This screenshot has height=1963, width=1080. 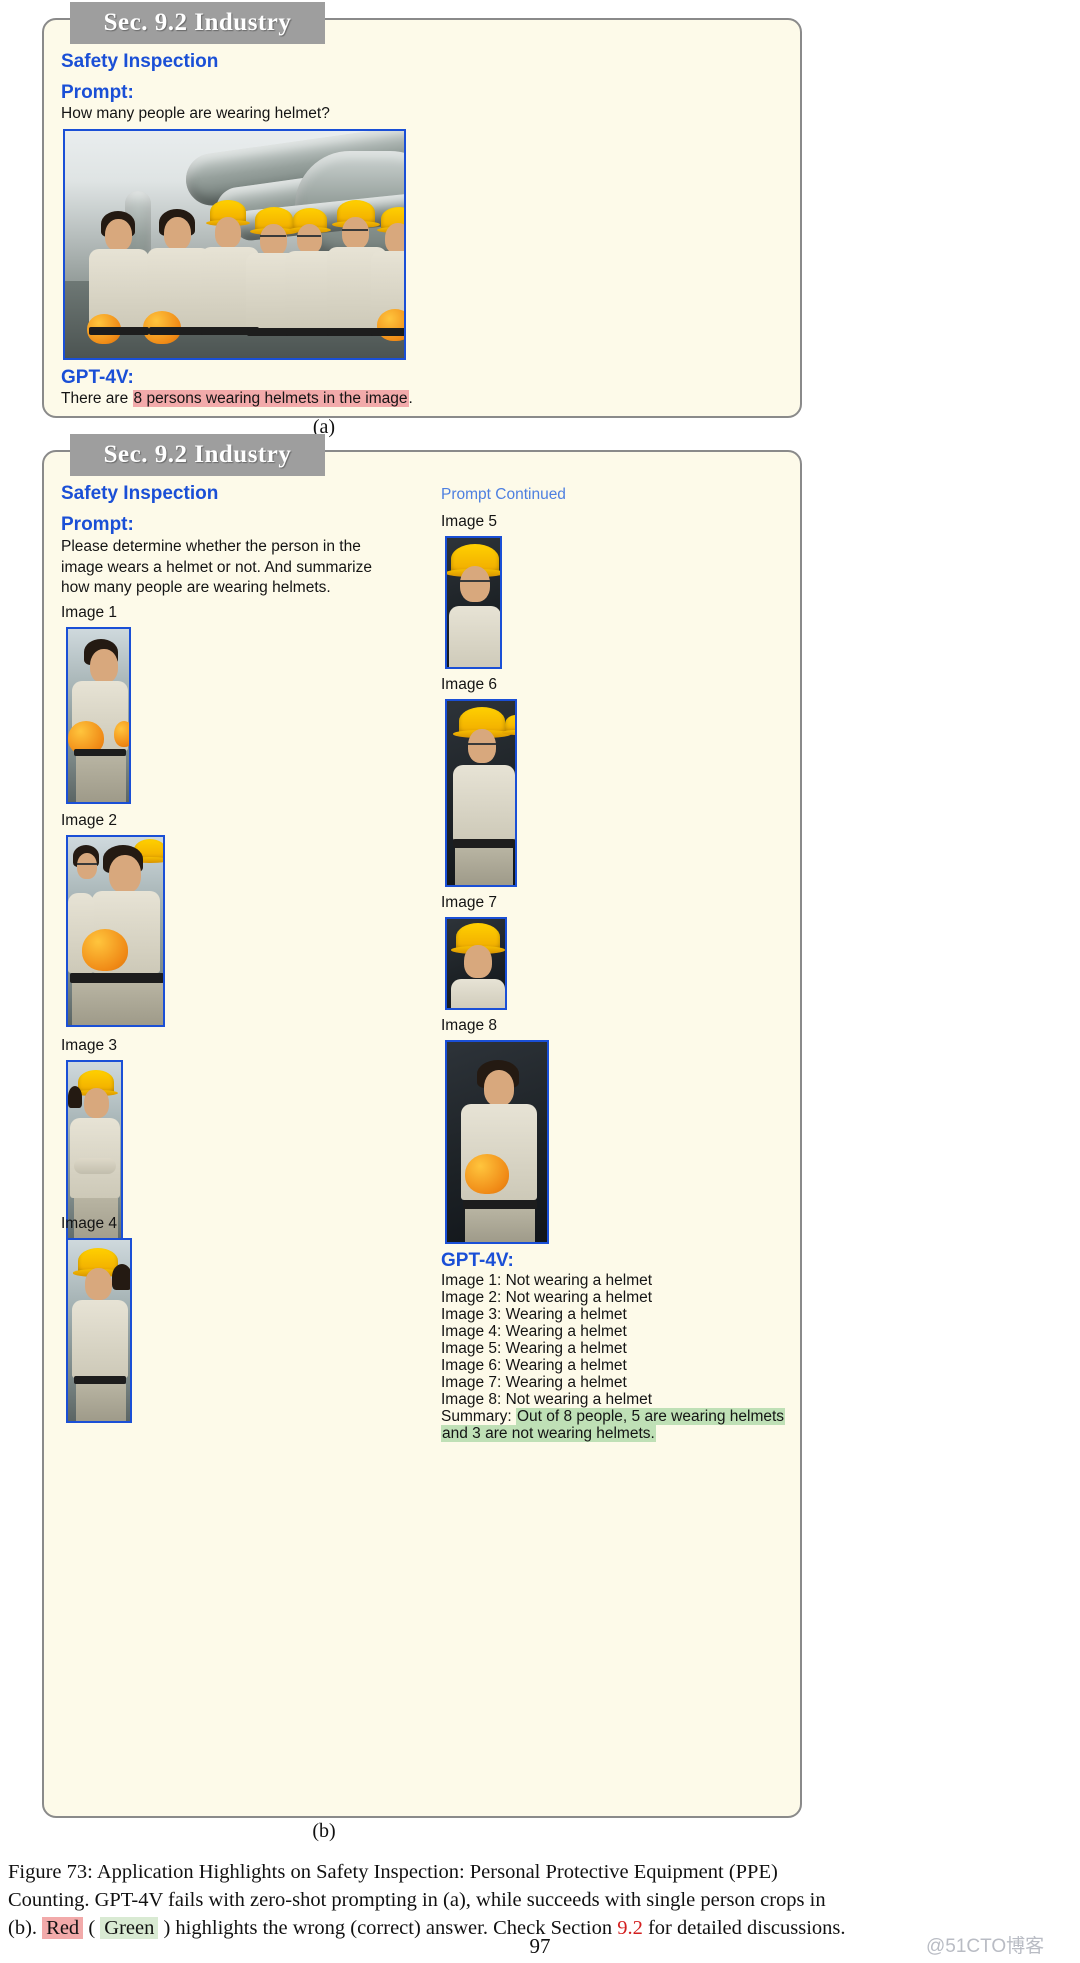 I want to click on image-2-crop, so click(x=115, y=931).